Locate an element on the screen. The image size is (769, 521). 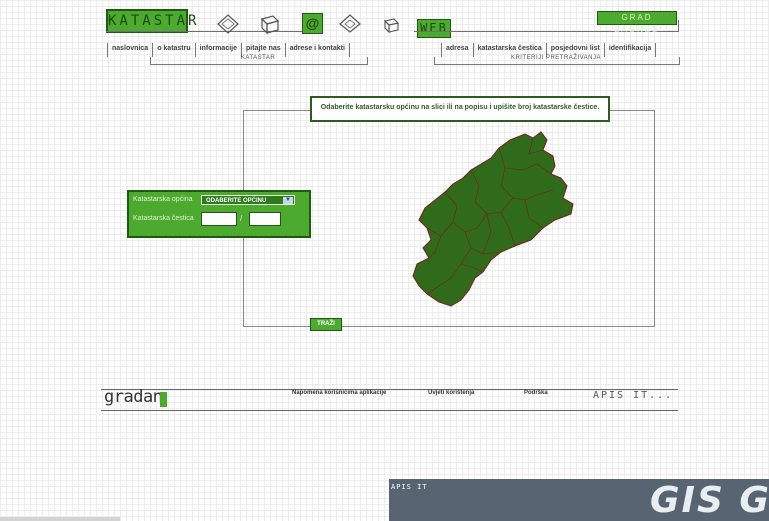
parcel-slash: / is located at coordinates (241, 218).